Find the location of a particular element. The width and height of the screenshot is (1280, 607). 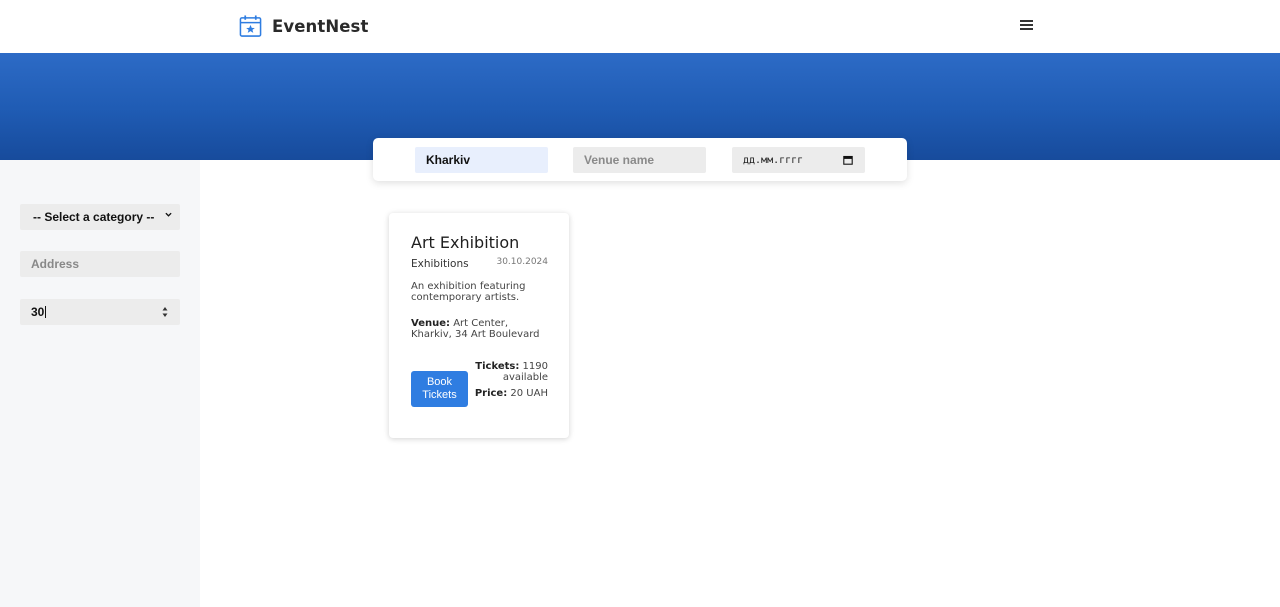

chevron-down-icon is located at coordinates (168, 214).